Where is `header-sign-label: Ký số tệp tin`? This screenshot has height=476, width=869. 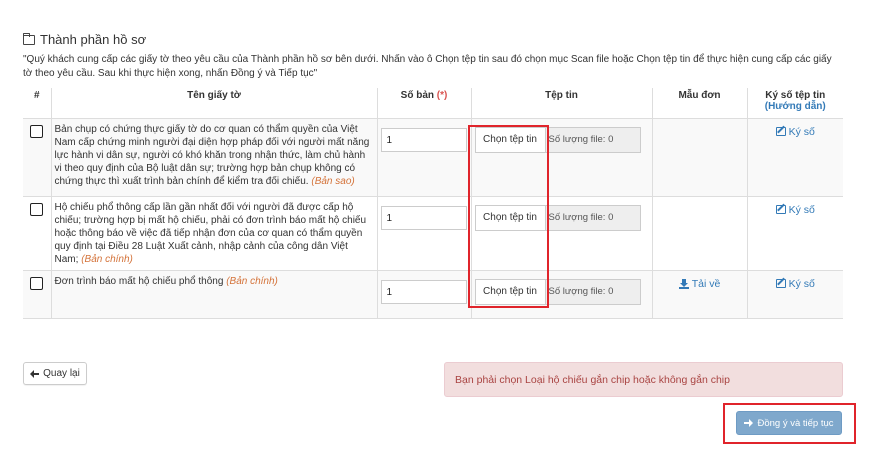
header-sign-label: Ký số tệp tin is located at coordinates (795, 95).